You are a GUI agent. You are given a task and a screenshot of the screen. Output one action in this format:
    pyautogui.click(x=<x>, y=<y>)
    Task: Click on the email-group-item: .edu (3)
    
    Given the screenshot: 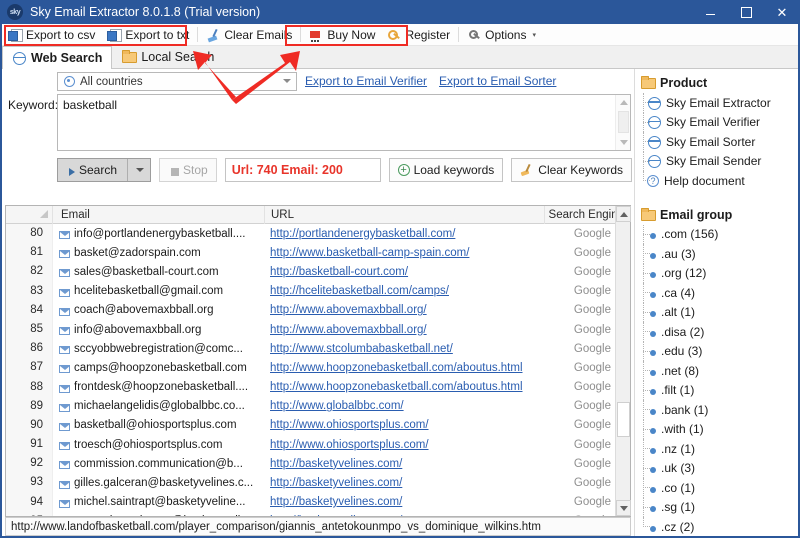 What is the action you would take?
    pyautogui.click(x=719, y=351)
    